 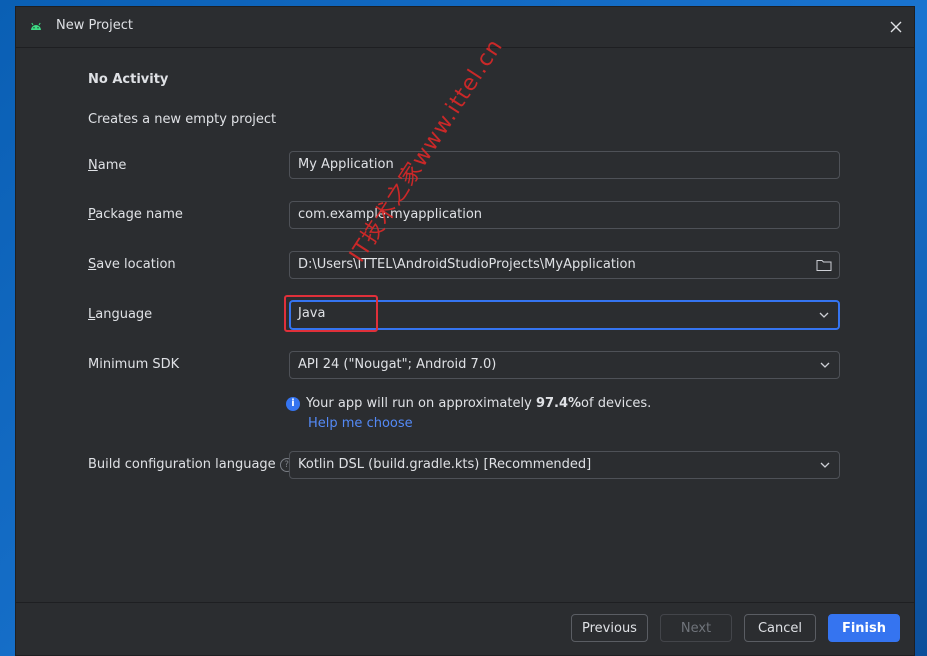 I want to click on info-icon: i, so click(x=293, y=403).